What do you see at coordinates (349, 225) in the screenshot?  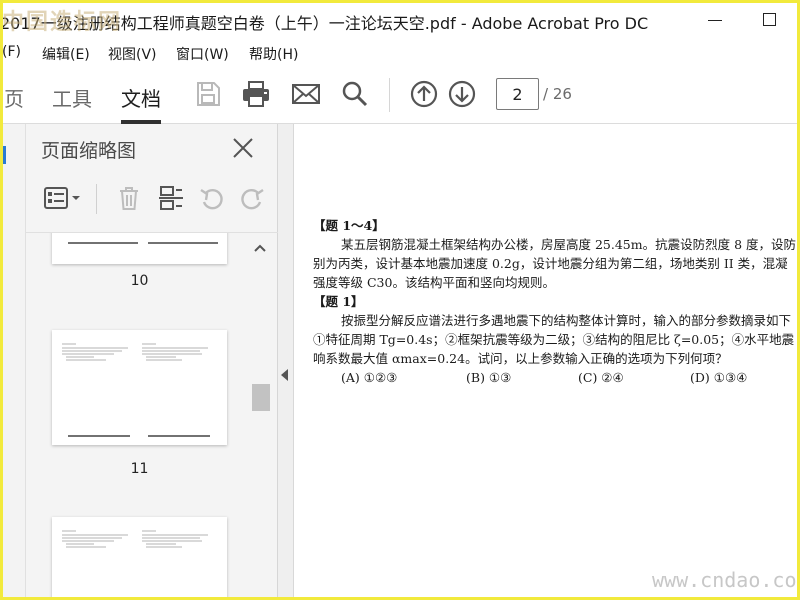 I see `question-group-heading: 【题 1～4】` at bounding box center [349, 225].